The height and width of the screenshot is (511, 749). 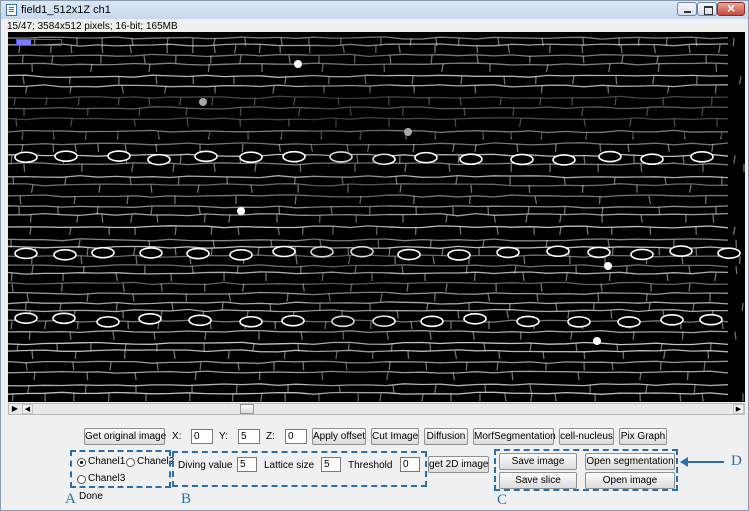 What do you see at coordinates (27, 409) in the screenshot?
I see `slider-left-arrow: ◀` at bounding box center [27, 409].